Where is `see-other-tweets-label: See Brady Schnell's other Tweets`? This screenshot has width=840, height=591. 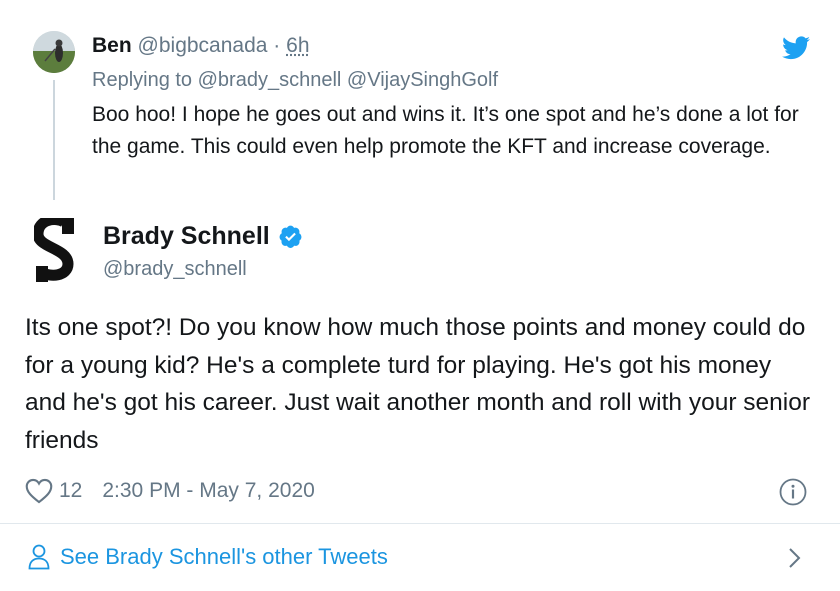 see-other-tweets-label: See Brady Schnell's other Tweets is located at coordinates (224, 557).